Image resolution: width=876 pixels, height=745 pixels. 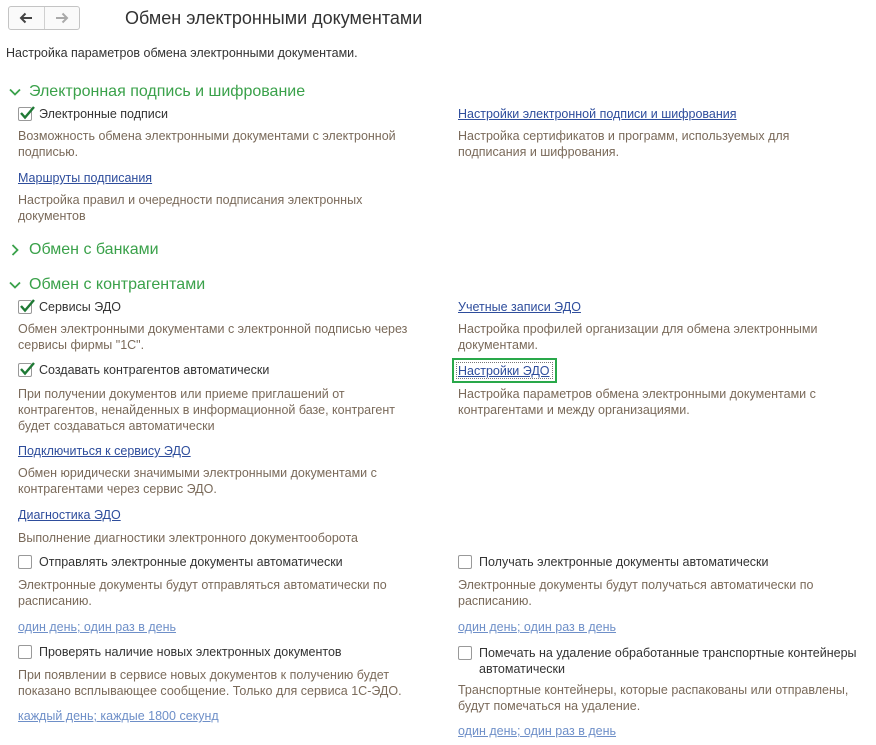 What do you see at coordinates (80, 307) in the screenshot?
I see `edo-services-label: Сервисы ЭДО` at bounding box center [80, 307].